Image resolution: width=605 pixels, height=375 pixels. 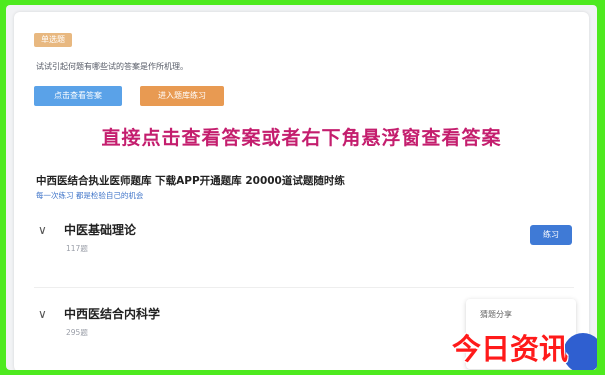 I want to click on view-answer-button: 点击查看答案, so click(x=78, y=96).